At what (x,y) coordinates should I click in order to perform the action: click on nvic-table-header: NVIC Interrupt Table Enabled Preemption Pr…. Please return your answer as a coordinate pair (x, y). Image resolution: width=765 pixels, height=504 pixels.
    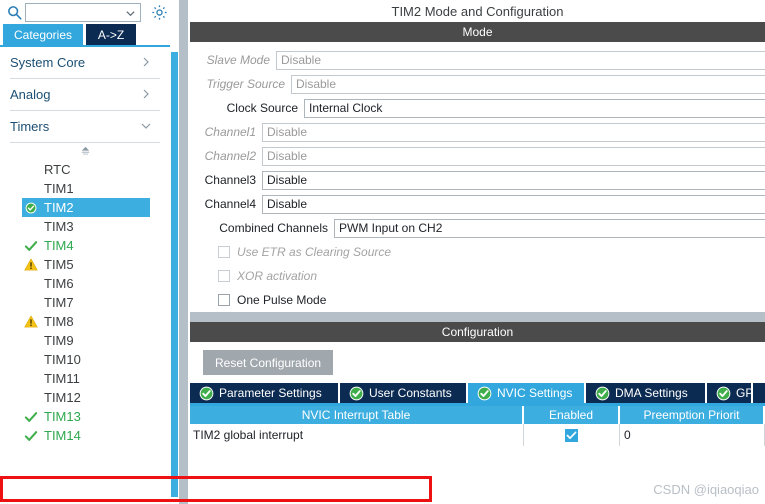
    Looking at the image, I should click on (477, 415).